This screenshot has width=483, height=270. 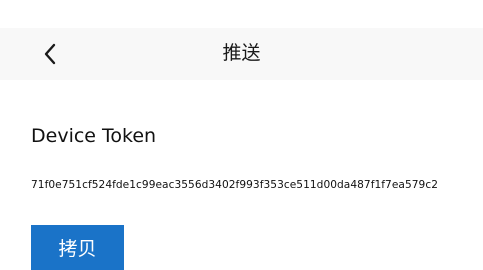 I want to click on page-title: 推送, so click(x=241, y=53).